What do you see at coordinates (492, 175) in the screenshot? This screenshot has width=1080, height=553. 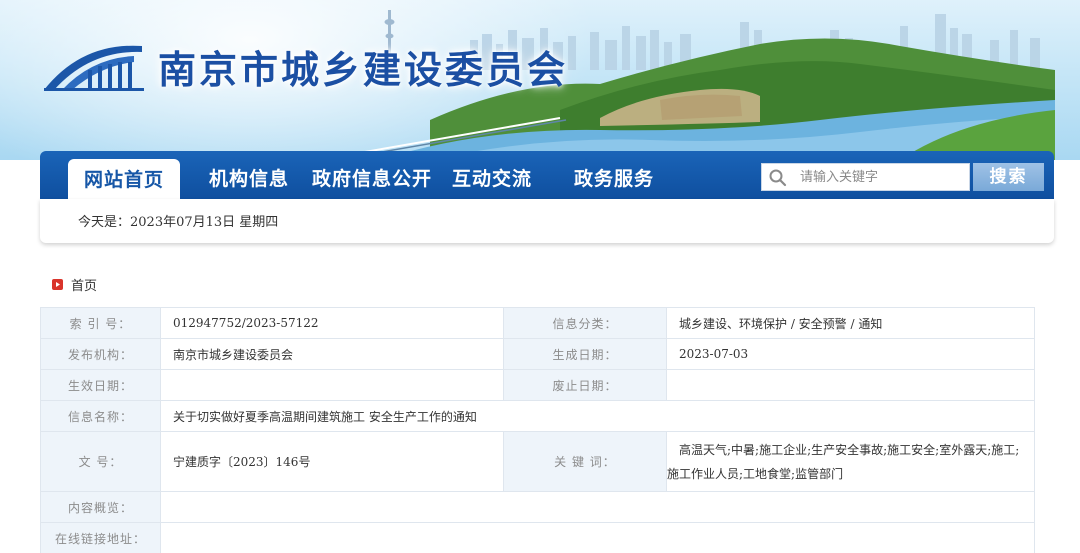 I see `nav-item-interaction: 互动交流` at bounding box center [492, 175].